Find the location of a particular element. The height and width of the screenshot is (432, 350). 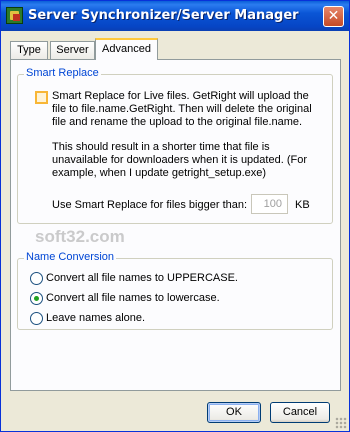

close-icon: ✕ is located at coordinates (333, 16).